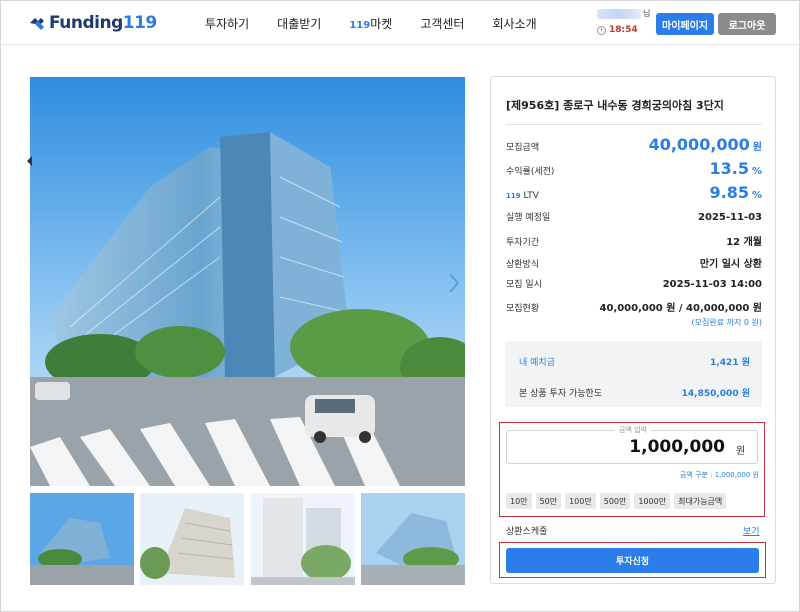  What do you see at coordinates (523, 243) in the screenshot?
I see `info-label: 투자기간` at bounding box center [523, 243].